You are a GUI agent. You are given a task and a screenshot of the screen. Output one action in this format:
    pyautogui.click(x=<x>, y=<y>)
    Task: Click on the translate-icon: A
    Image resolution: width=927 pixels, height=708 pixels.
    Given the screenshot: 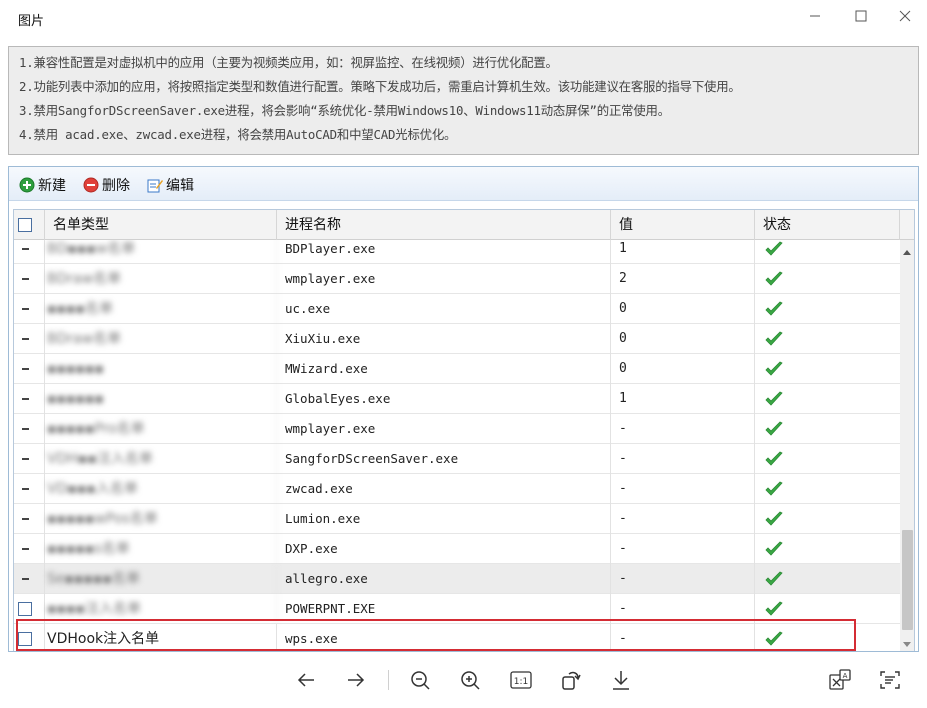 What is the action you would take?
    pyautogui.click(x=840, y=679)
    